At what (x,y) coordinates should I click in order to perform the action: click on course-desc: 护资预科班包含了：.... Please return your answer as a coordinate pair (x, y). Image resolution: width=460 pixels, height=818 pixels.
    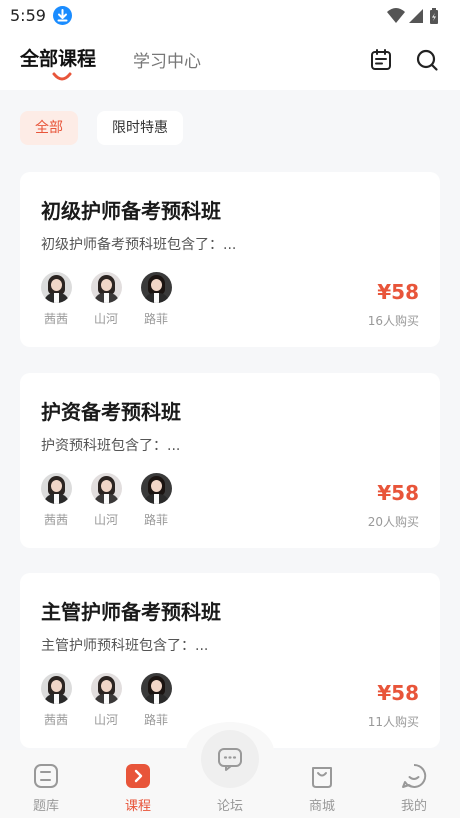
    Looking at the image, I should click on (111, 446).